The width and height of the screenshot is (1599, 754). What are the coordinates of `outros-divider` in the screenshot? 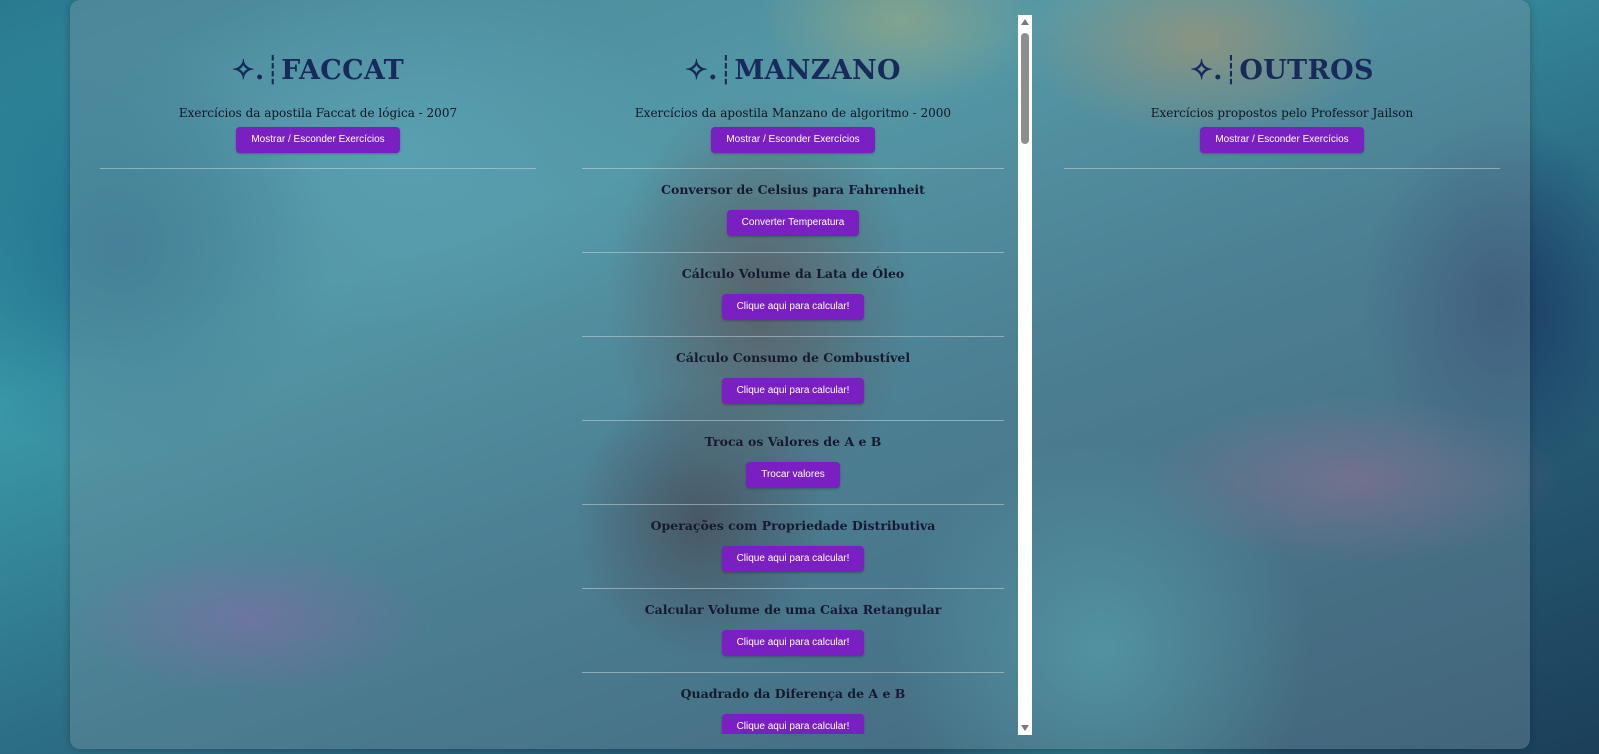 It's located at (1282, 168).